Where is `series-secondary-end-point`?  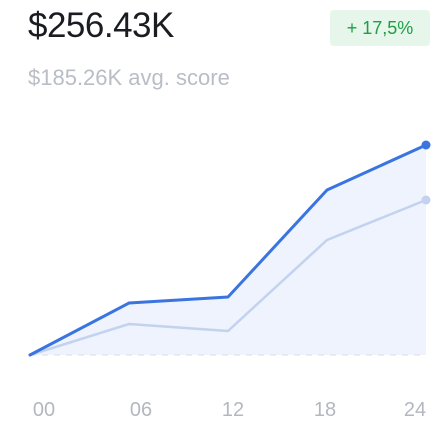 series-secondary-end-point is located at coordinates (426, 200).